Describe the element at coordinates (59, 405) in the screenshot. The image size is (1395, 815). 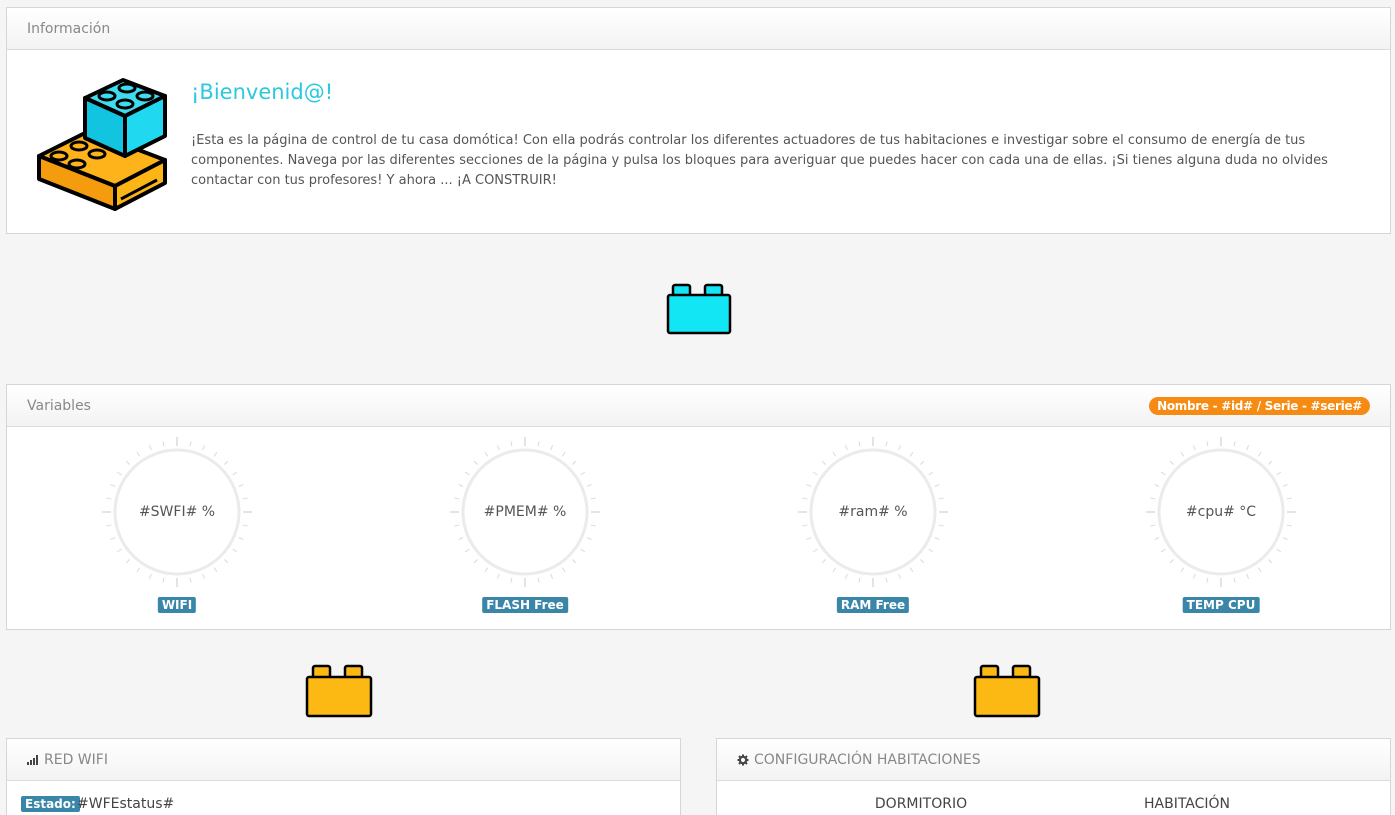
I see `variables-panel-title: Variables` at that location.